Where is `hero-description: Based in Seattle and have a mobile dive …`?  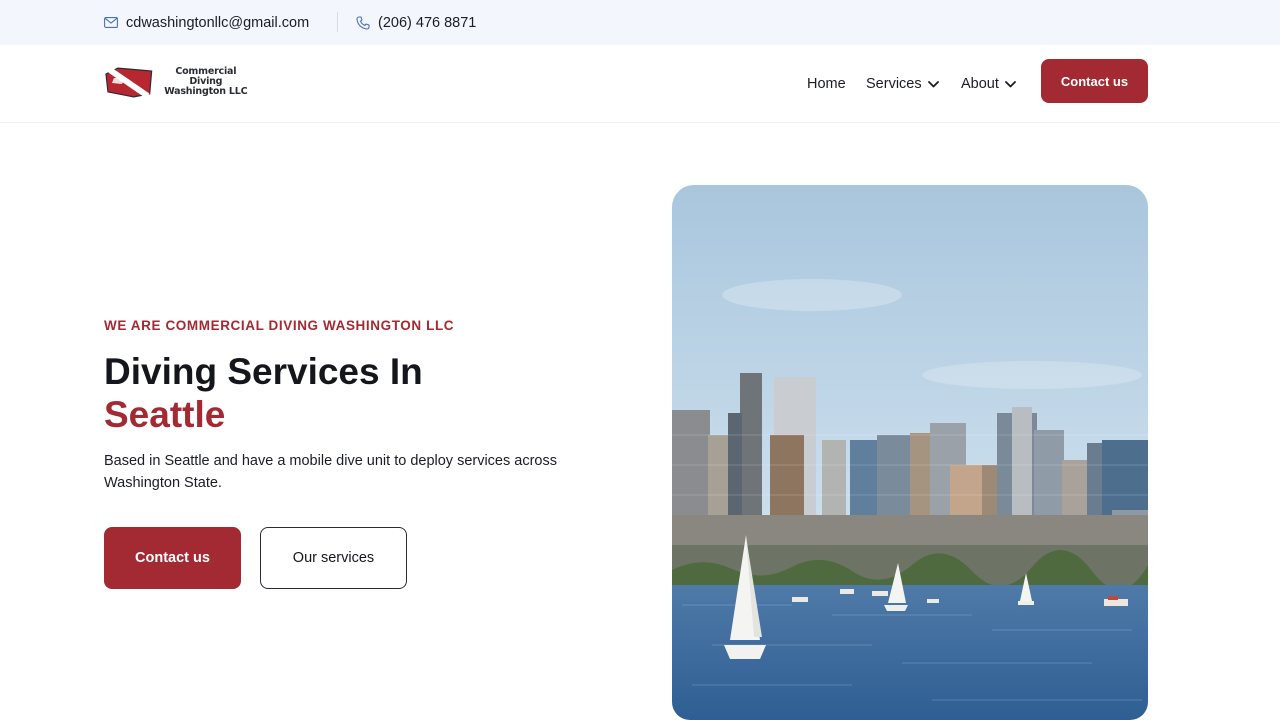
hero-description: Based in Seattle and have a mobile dive … is located at coordinates (330, 472).